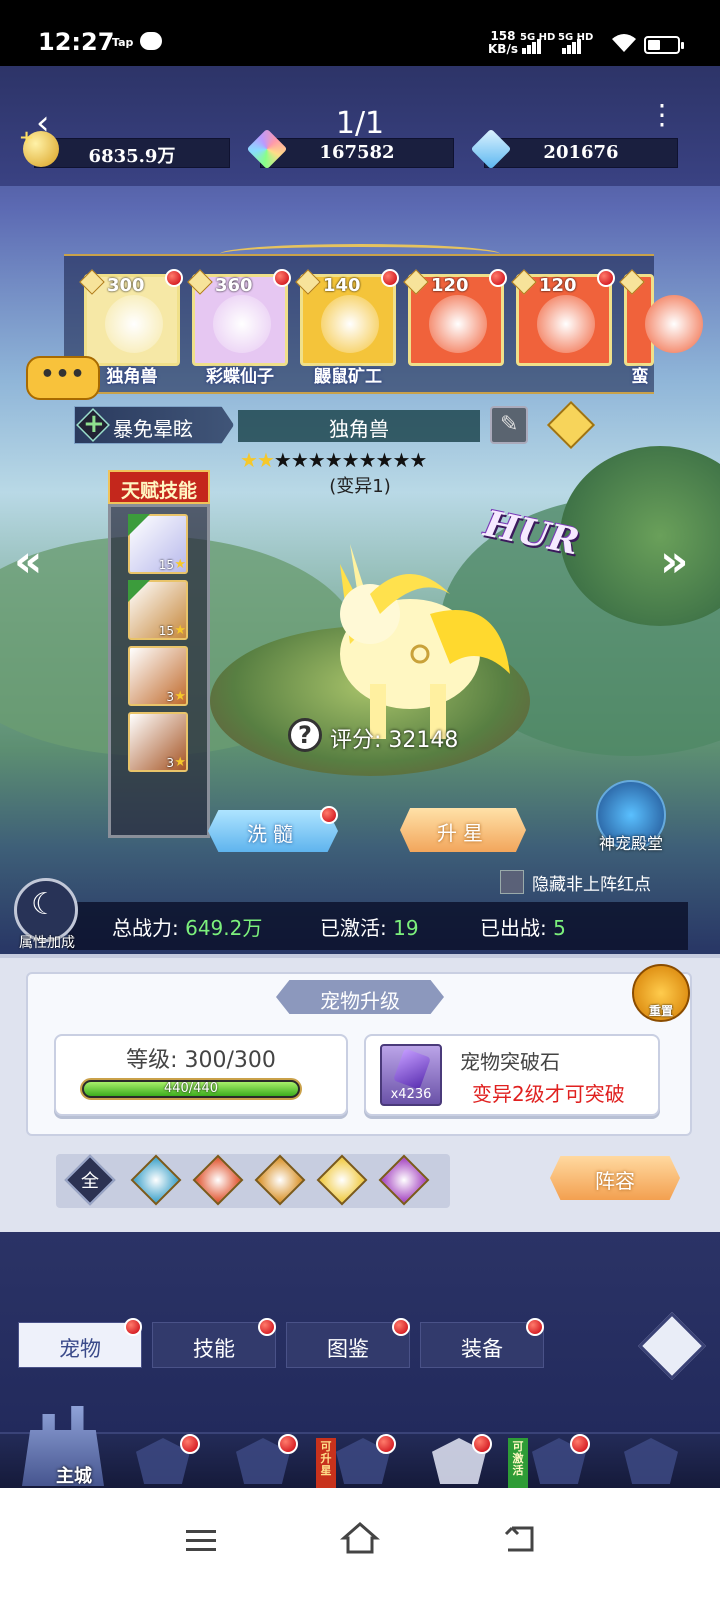  I want to click on prev-pet-arrow: «, so click(28, 561).